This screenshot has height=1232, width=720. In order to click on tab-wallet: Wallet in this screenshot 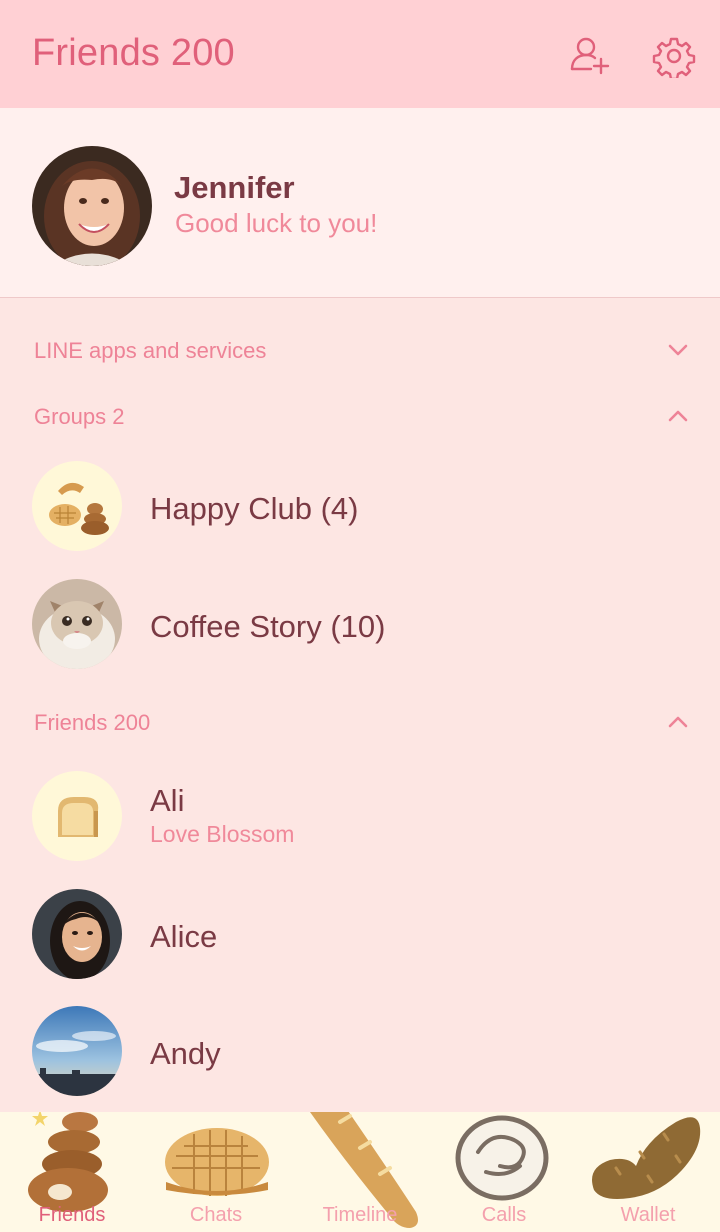, I will do `click(648, 1172)`.